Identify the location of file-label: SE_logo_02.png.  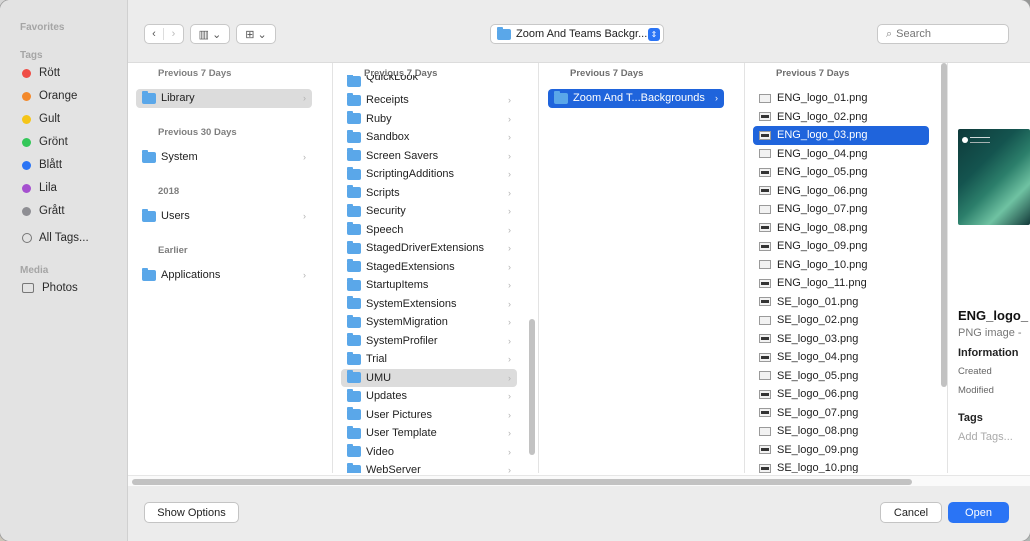
(818, 320).